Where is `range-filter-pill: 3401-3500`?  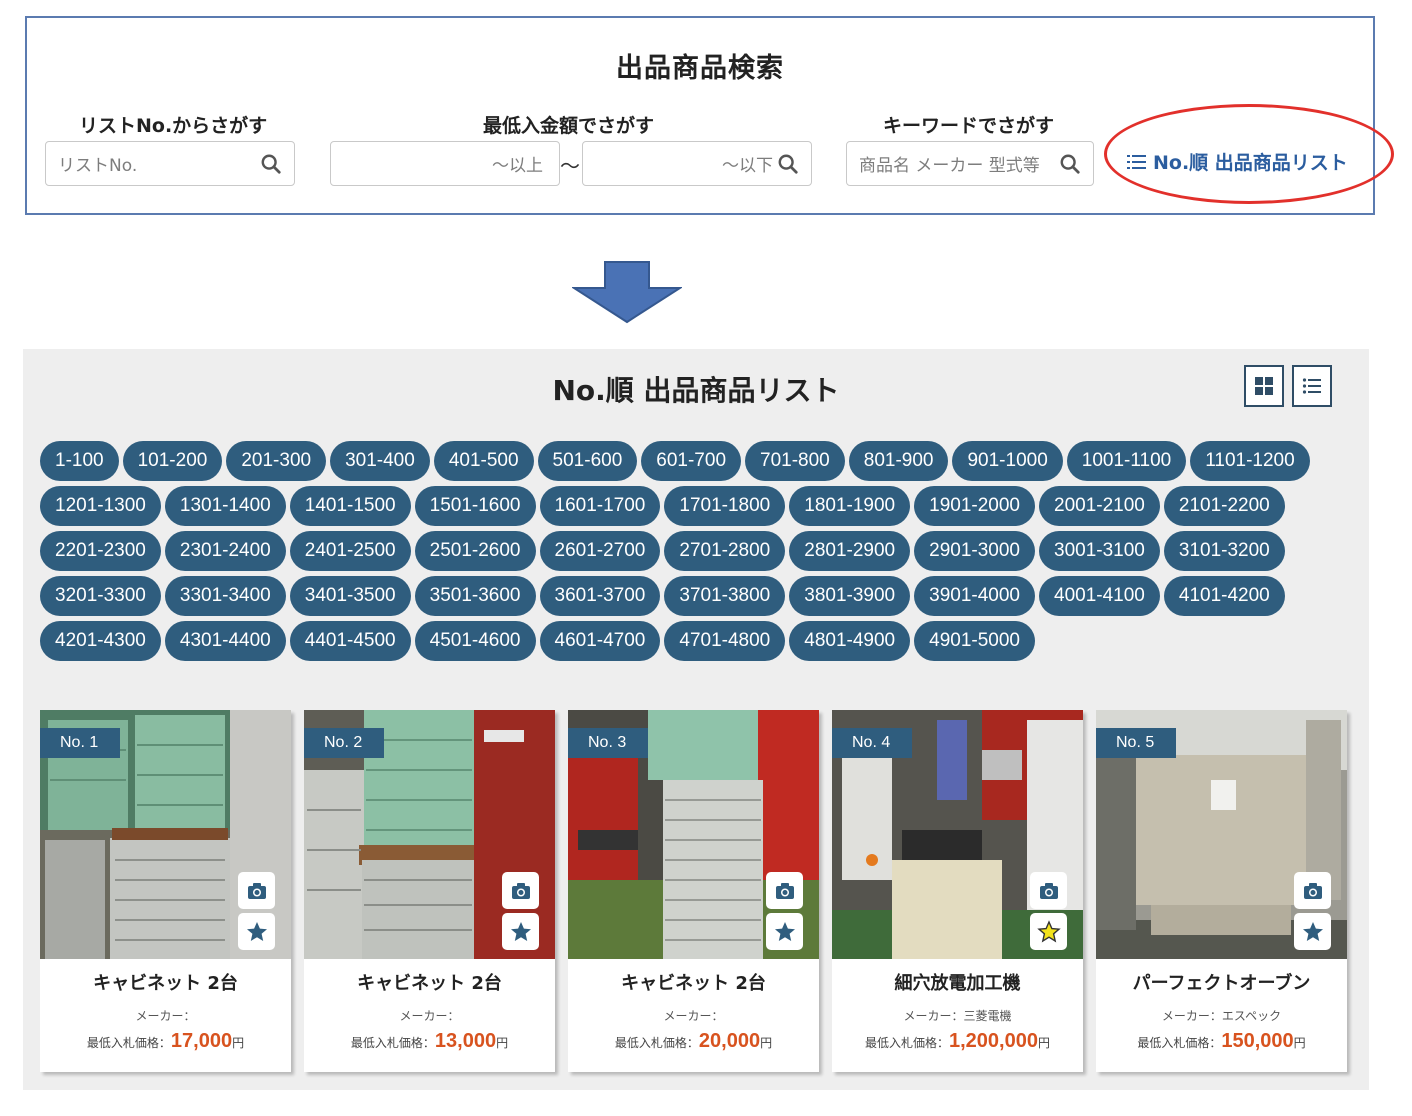
range-filter-pill: 3401-3500 is located at coordinates (350, 596).